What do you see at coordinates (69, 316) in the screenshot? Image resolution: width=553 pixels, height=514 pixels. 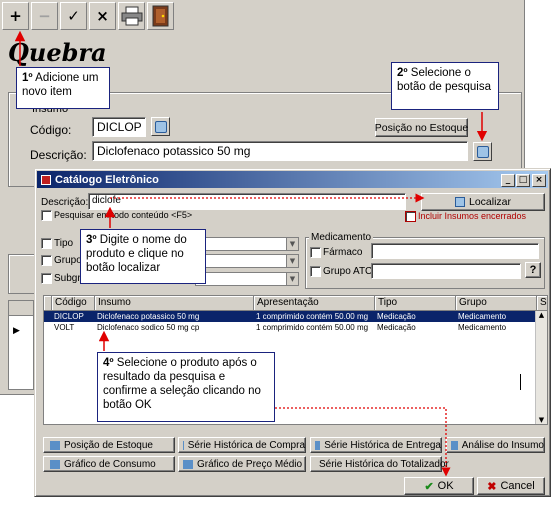 I see `cell-codigo: DICLOP` at bounding box center [69, 316].